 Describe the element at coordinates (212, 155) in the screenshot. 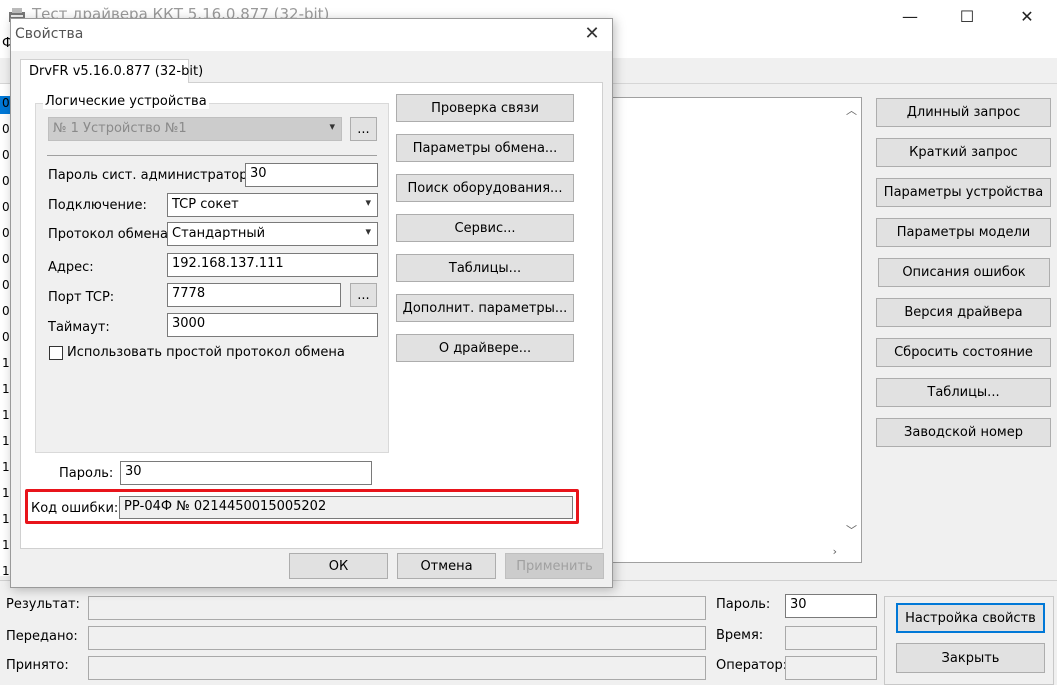

I see `group-separator` at that location.